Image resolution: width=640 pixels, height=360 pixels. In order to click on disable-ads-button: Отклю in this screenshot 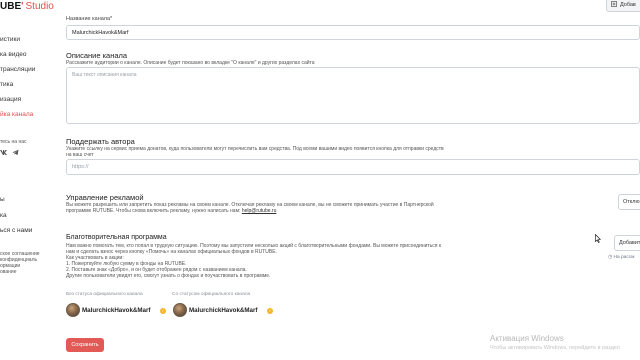, I will do `click(629, 202)`.